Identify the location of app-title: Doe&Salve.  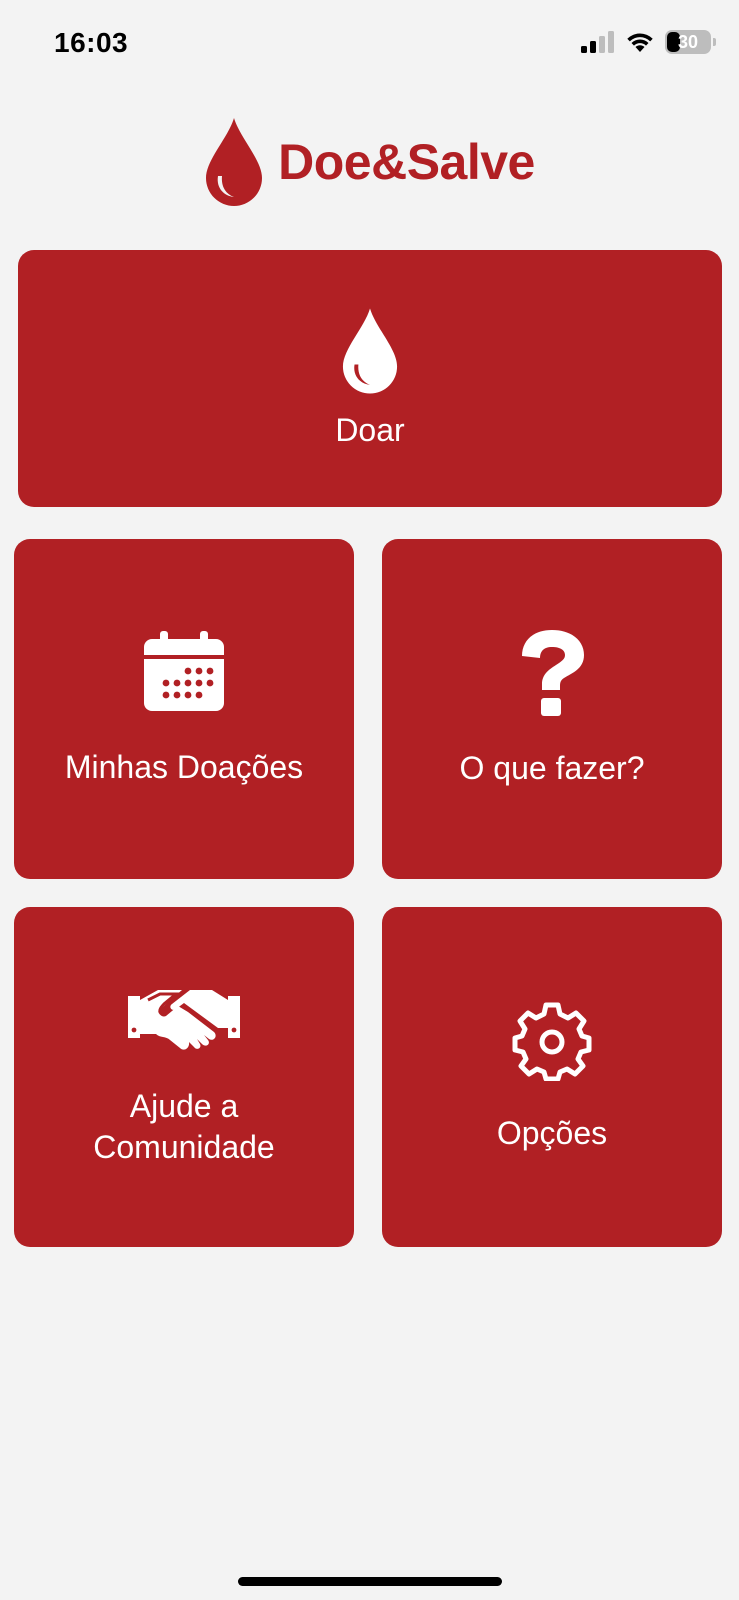
(406, 162).